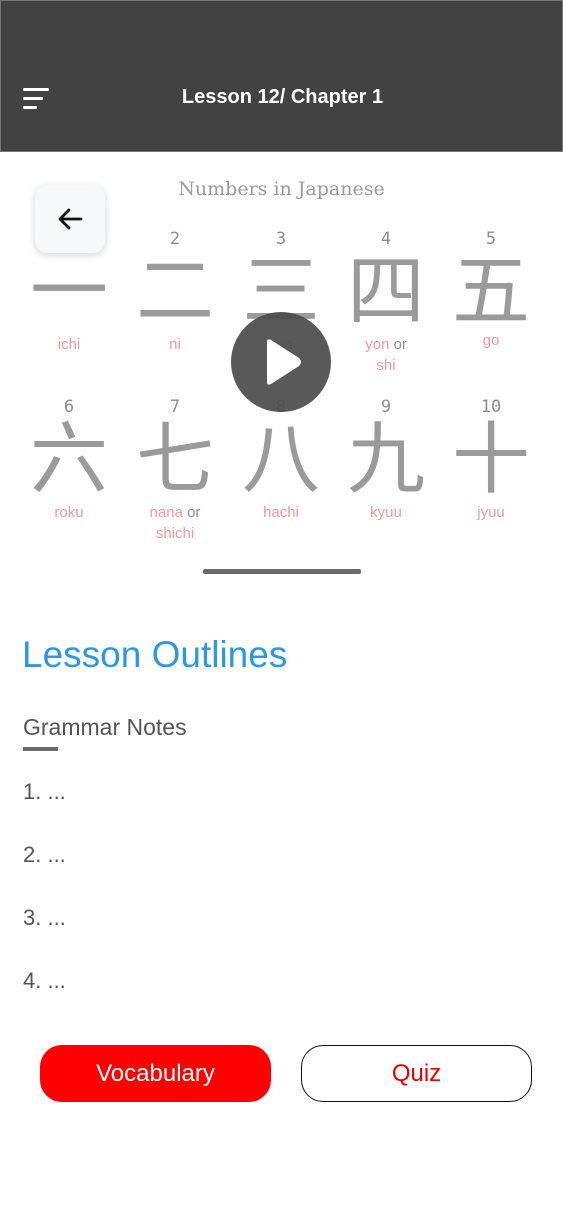 The width and height of the screenshot is (563, 1218). I want to click on back-button, so click(70, 219).